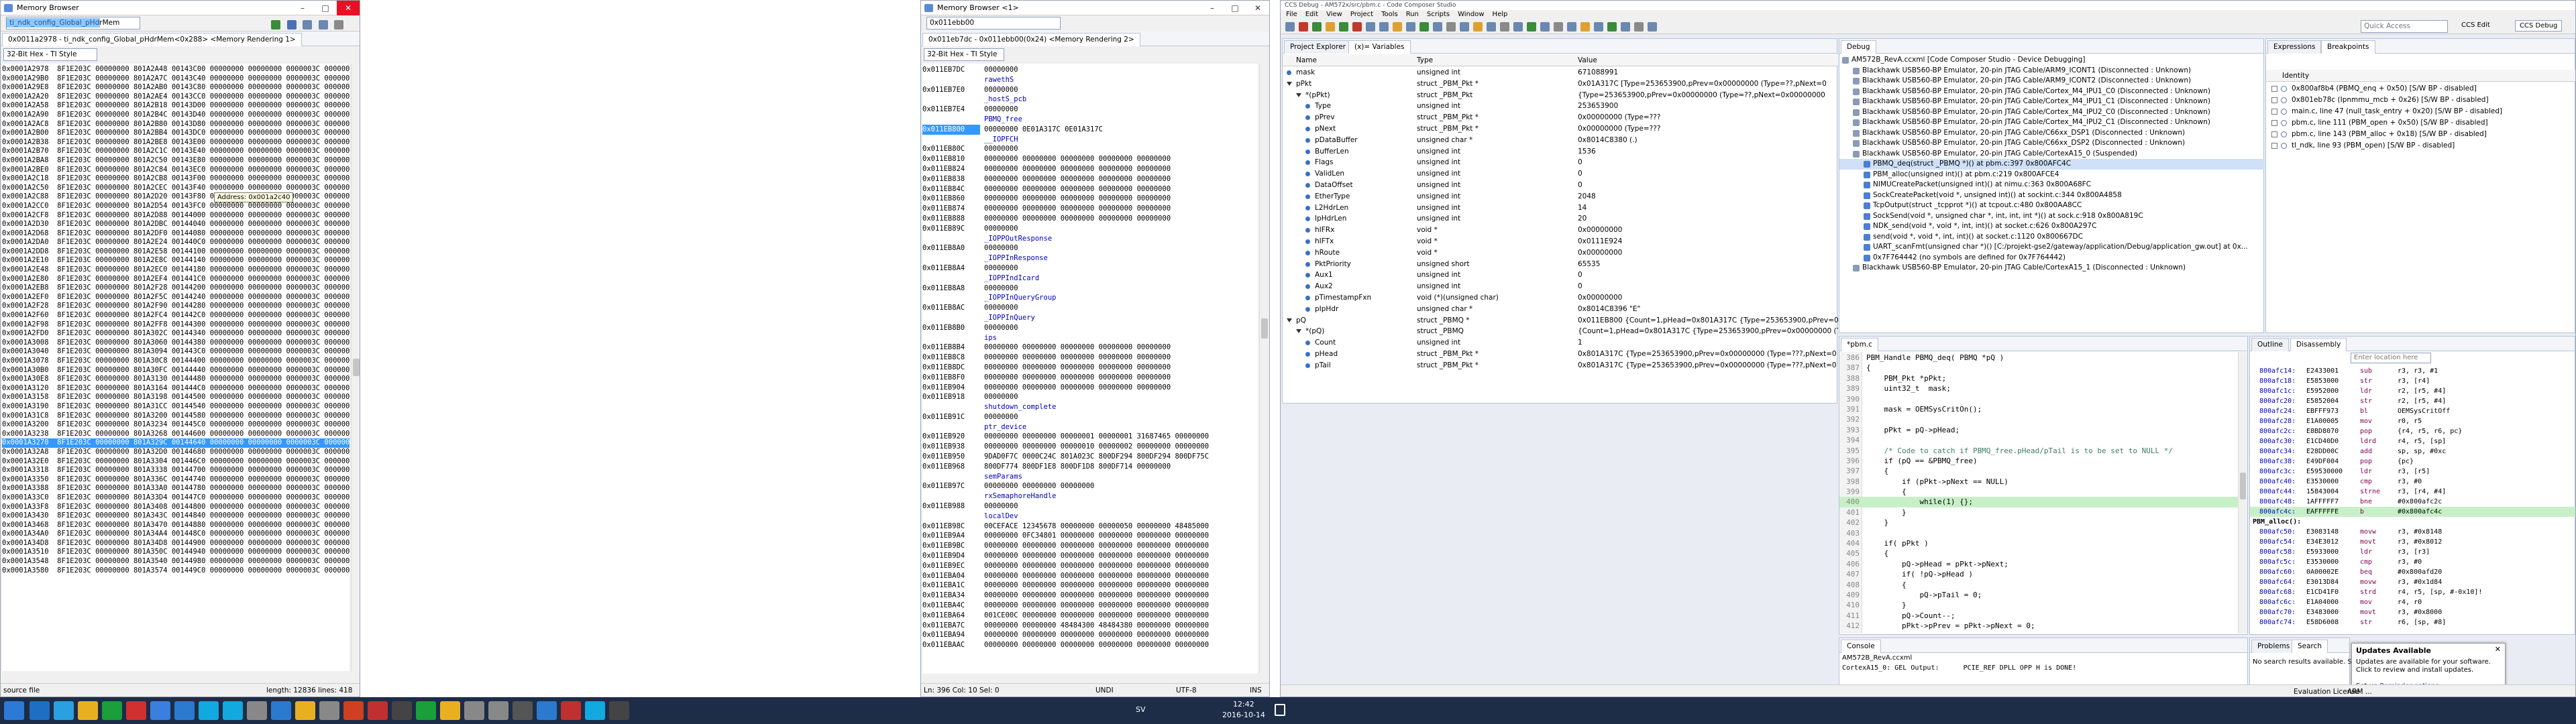  Describe the element at coordinates (1243, 715) in the screenshot. I see `clock-date: 2016-10-14` at that location.